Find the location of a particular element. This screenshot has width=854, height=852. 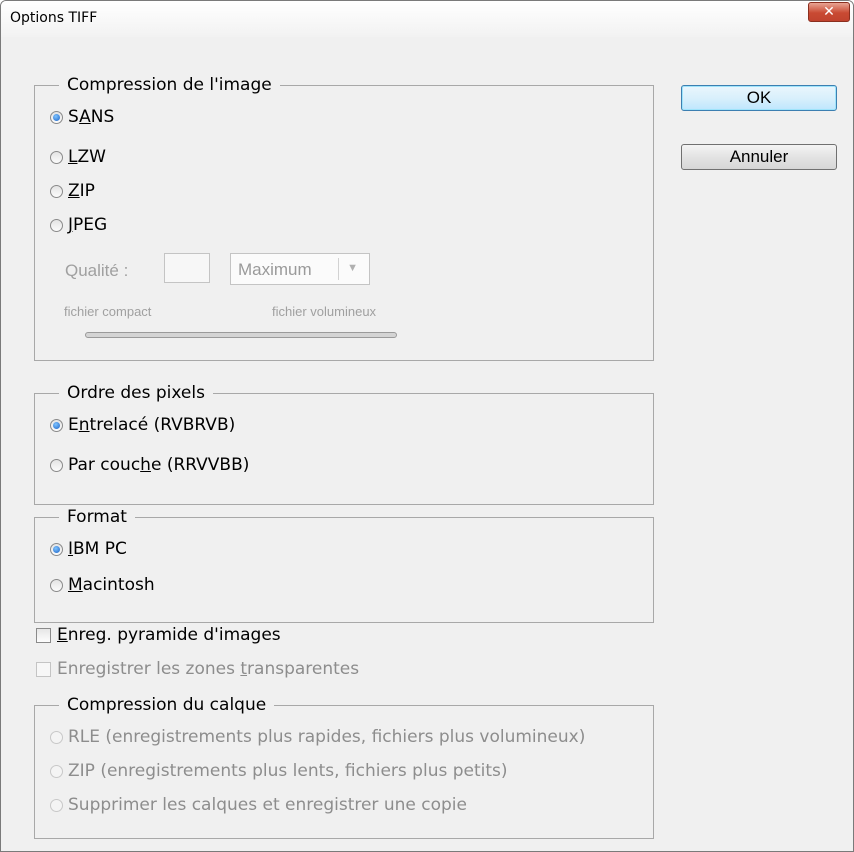

interleaved-label: Entrelacé (RVBRVB) is located at coordinates (152, 425).